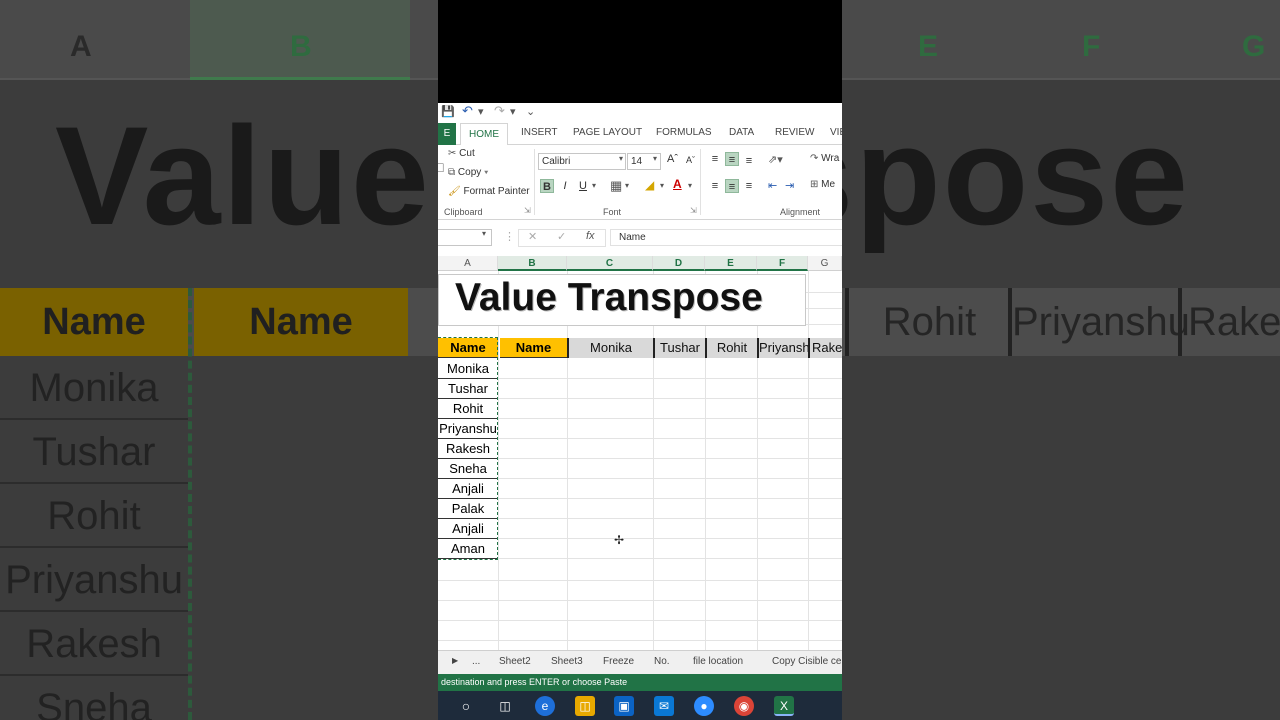 The image size is (1280, 720). What do you see at coordinates (594, 185) in the screenshot?
I see `underline-dropdown-icon: ▾` at bounding box center [594, 185].